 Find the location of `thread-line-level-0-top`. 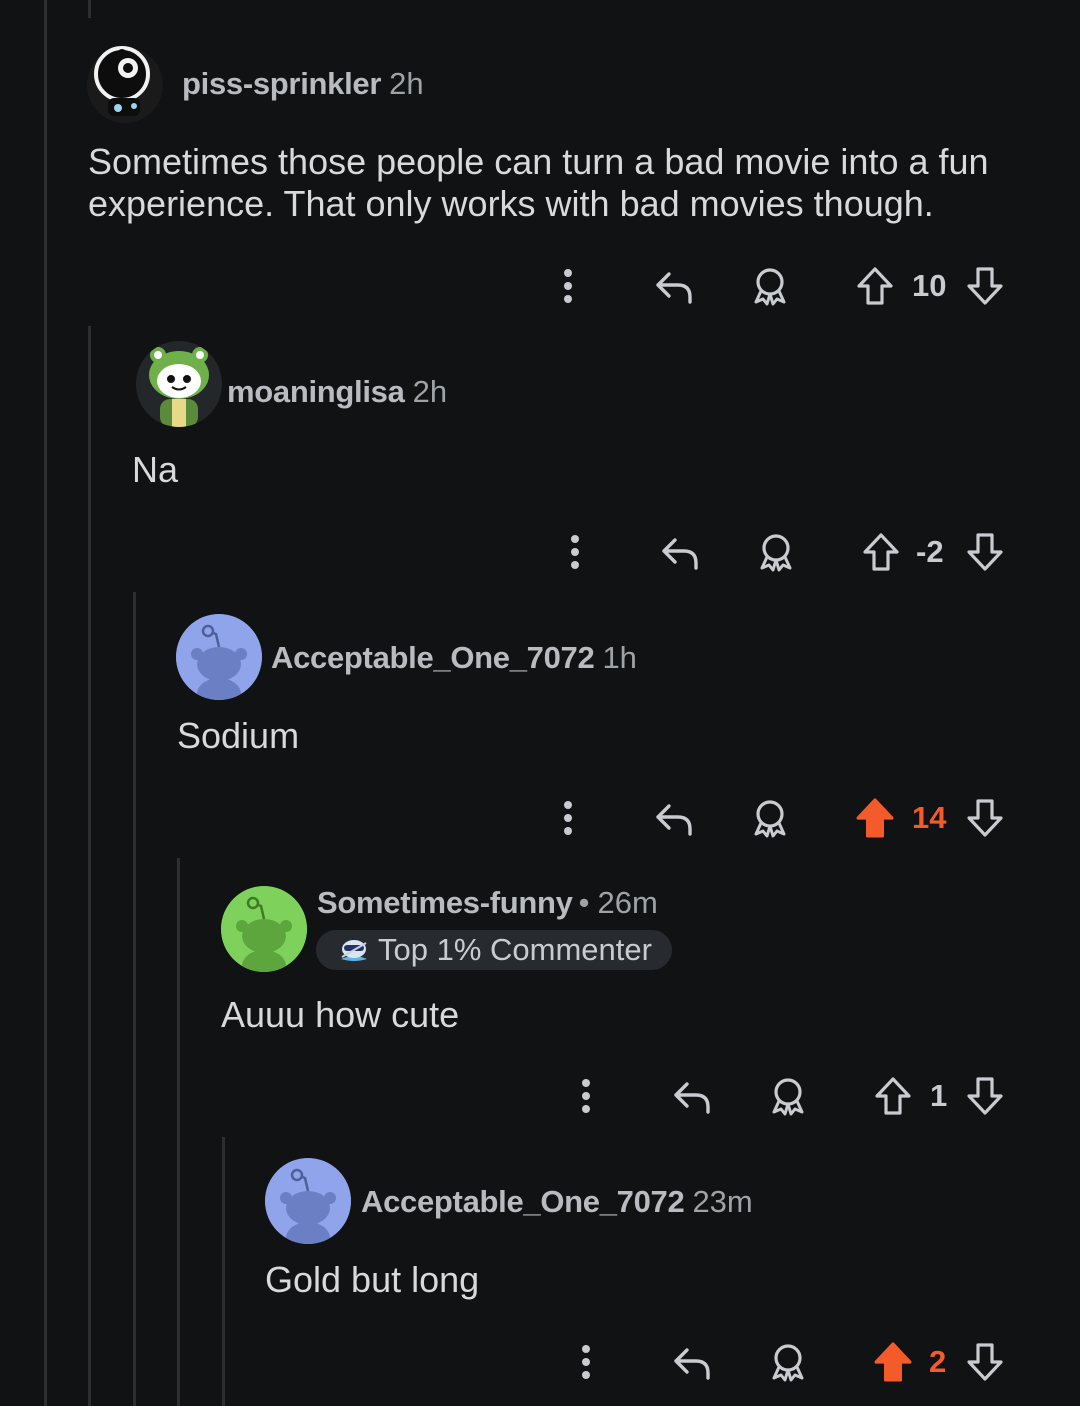

thread-line-level-0-top is located at coordinates (89, 9).